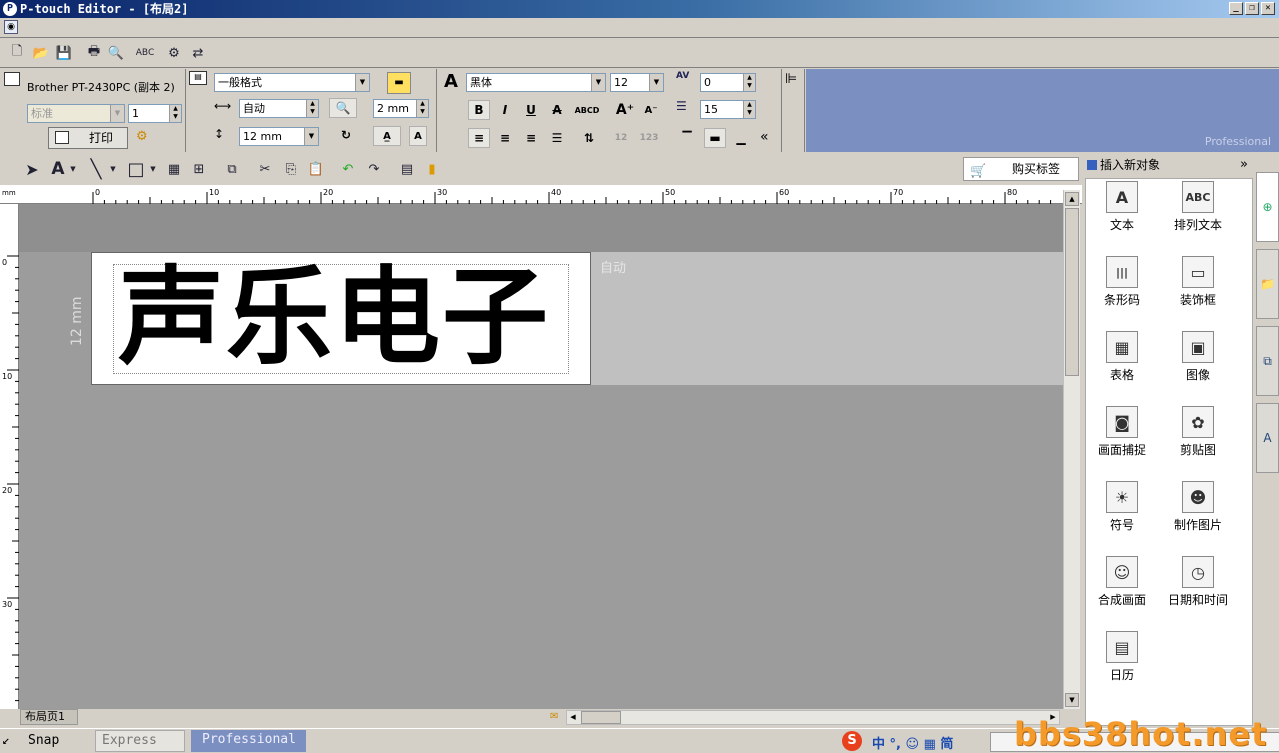  I want to click on save-icon: 💾, so click(64, 53).